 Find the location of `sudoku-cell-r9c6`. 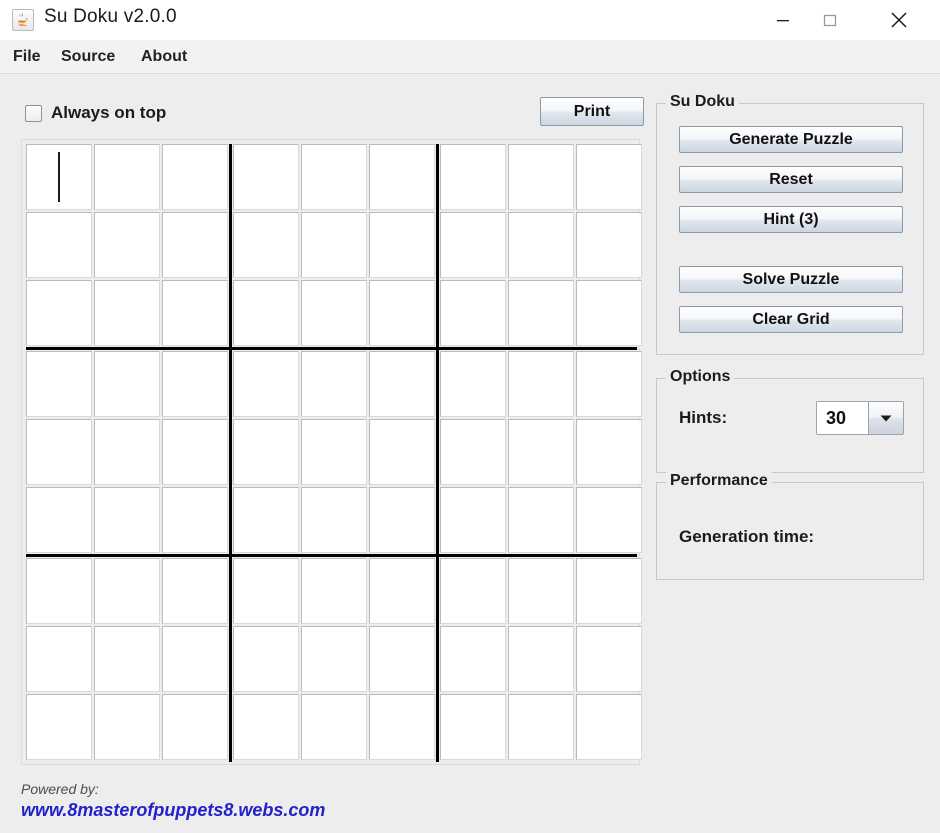

sudoku-cell-r9c6 is located at coordinates (402, 727).